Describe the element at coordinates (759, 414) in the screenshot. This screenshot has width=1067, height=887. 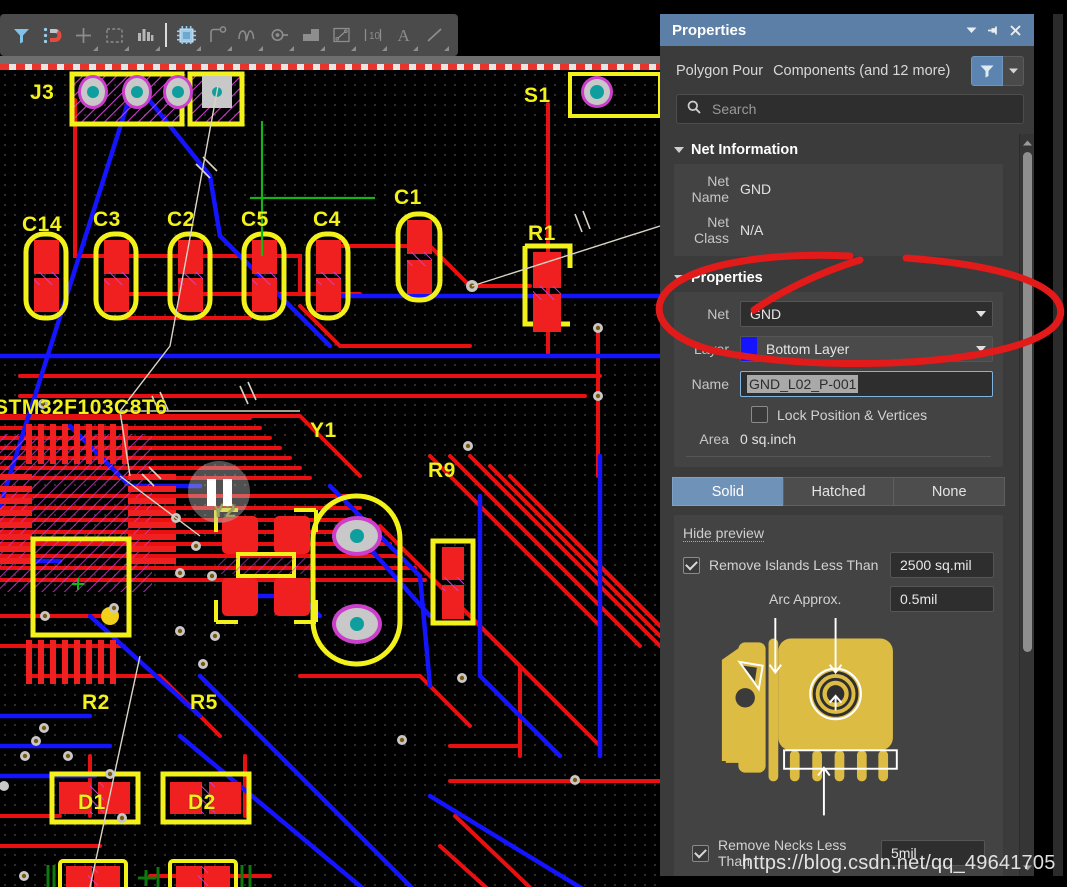
I see `lock-position-checkbox` at that location.